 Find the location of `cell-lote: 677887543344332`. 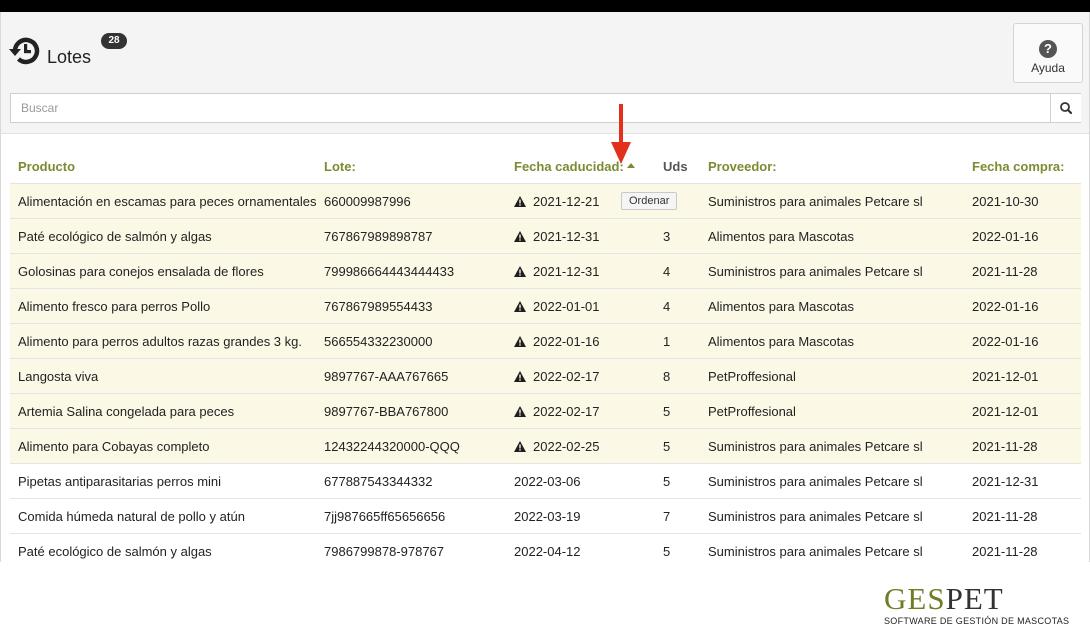

cell-lote: 677887543344332 is located at coordinates (378, 481).